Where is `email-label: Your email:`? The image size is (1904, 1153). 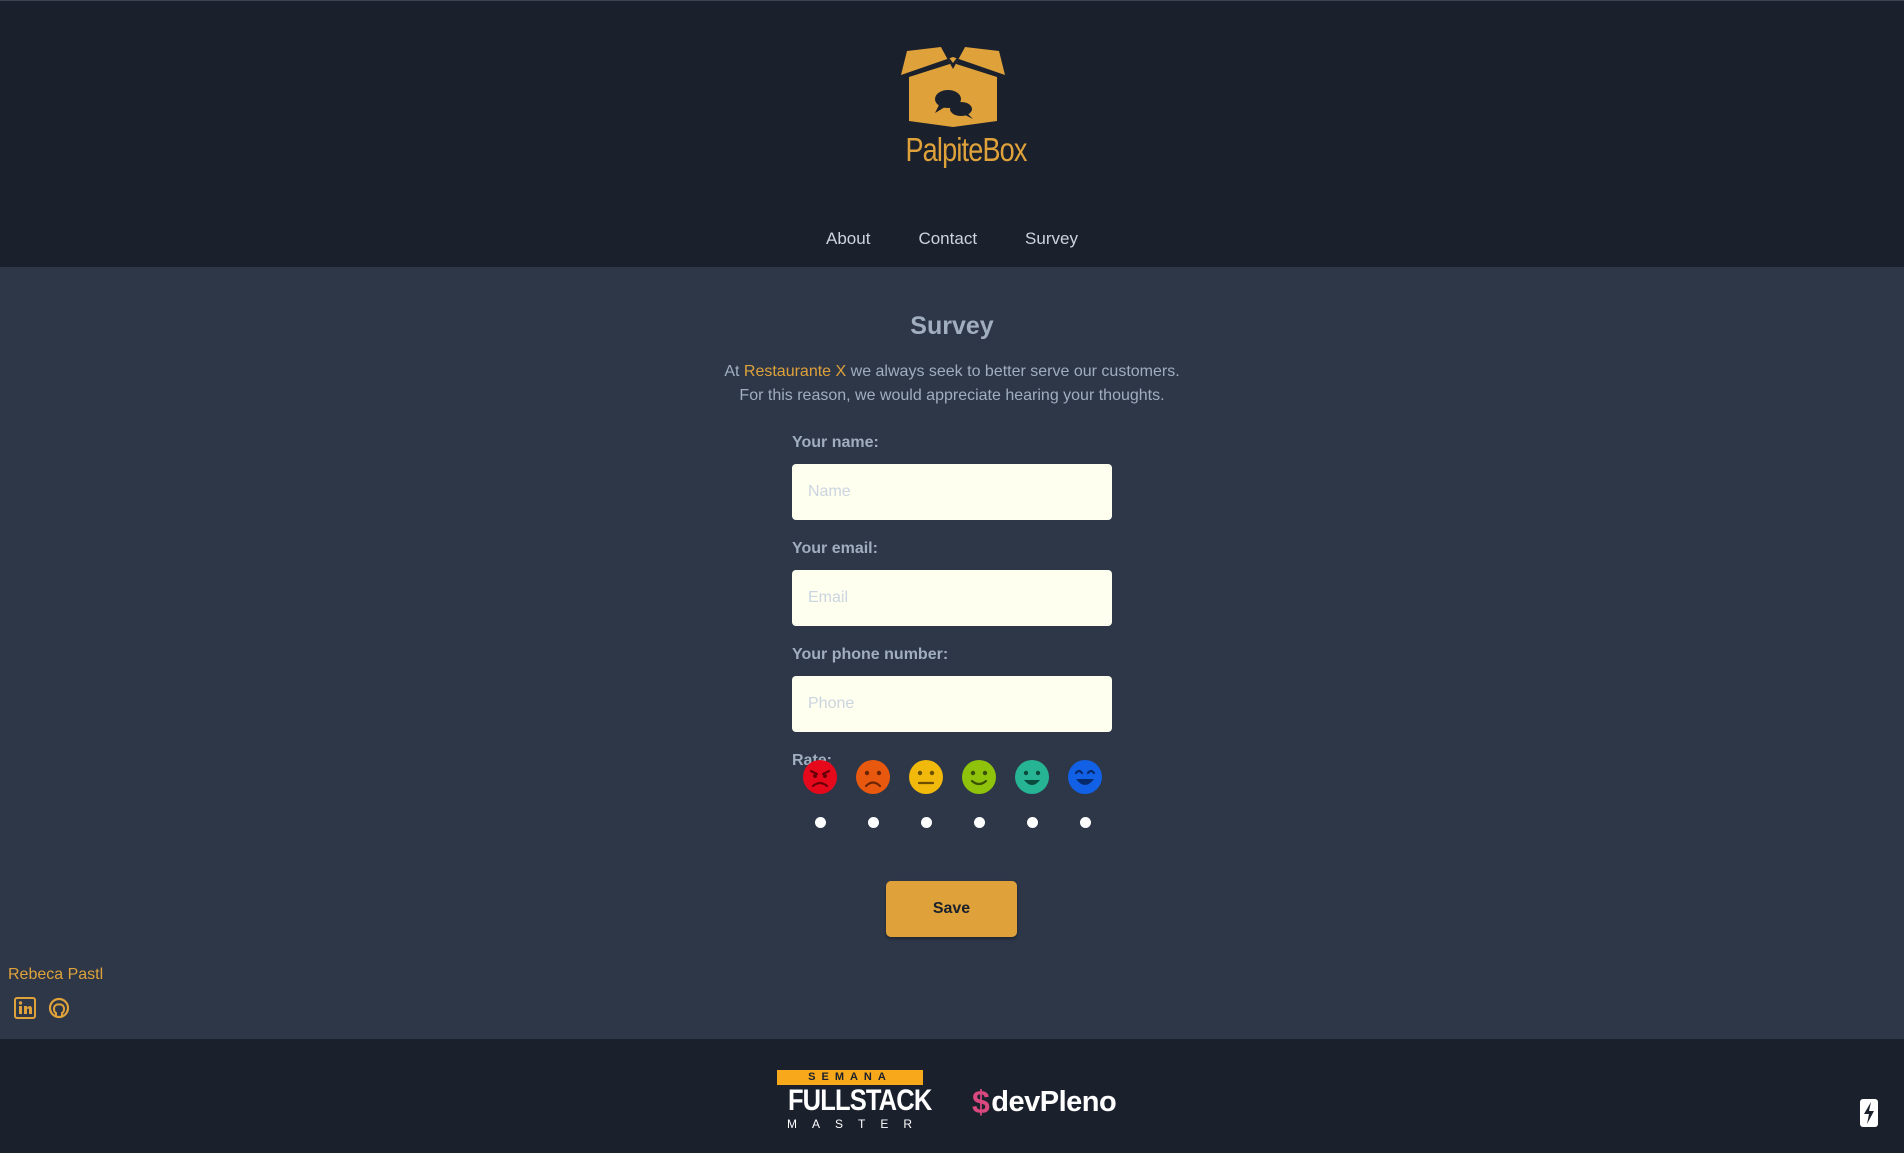
email-label: Your email: is located at coordinates (835, 548).